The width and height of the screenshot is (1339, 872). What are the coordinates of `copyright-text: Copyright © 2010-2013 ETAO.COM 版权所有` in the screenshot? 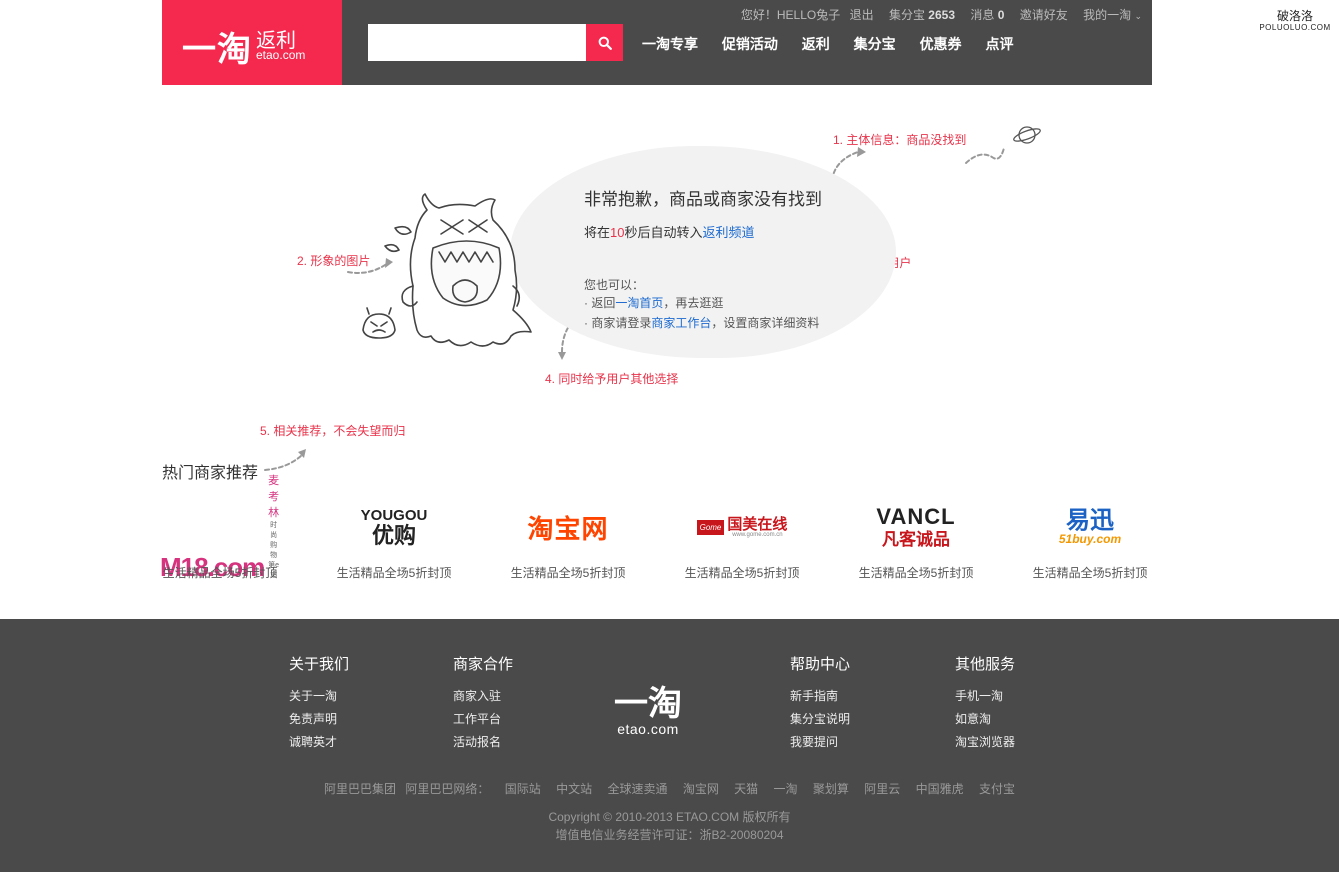 It's located at (669, 817).